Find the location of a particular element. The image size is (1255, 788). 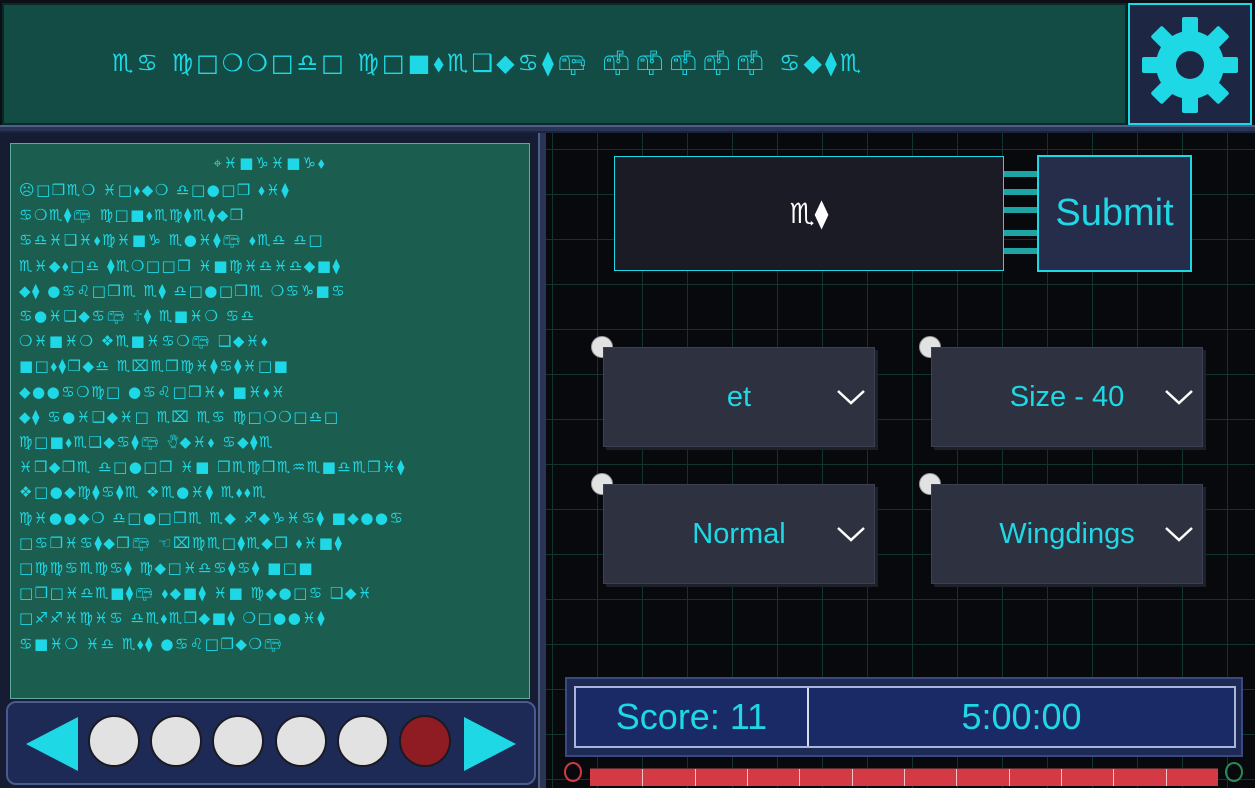

text-line: ♋︎■︎♓︎❍︎ ♓︎♎︎ ♏︎⬧︎⧫︎ ●︎♋︎♌︎□︎❒︎◆︎❍︎📪︎ is located at coordinates (151, 643).